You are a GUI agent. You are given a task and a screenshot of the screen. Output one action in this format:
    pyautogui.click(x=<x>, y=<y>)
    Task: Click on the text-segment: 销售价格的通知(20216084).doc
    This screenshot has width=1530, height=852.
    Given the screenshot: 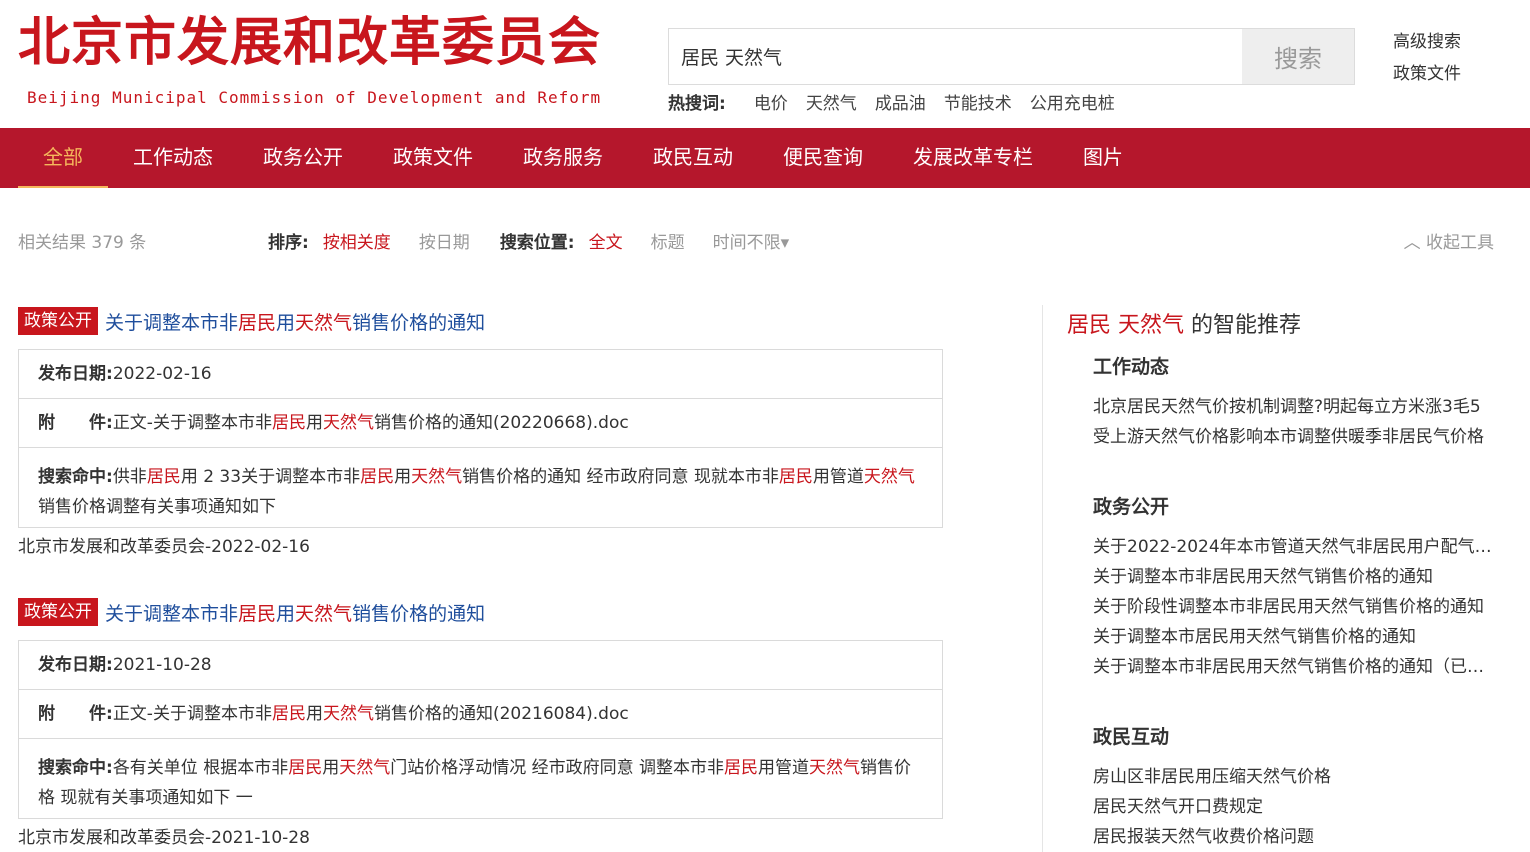 What is the action you would take?
    pyautogui.click(x=501, y=714)
    